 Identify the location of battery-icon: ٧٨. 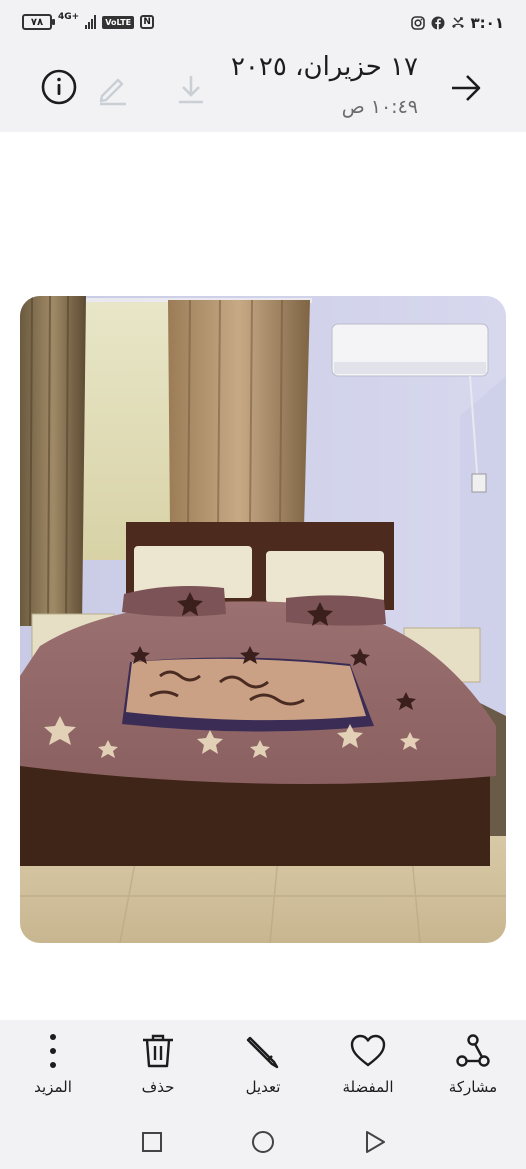
(38, 22).